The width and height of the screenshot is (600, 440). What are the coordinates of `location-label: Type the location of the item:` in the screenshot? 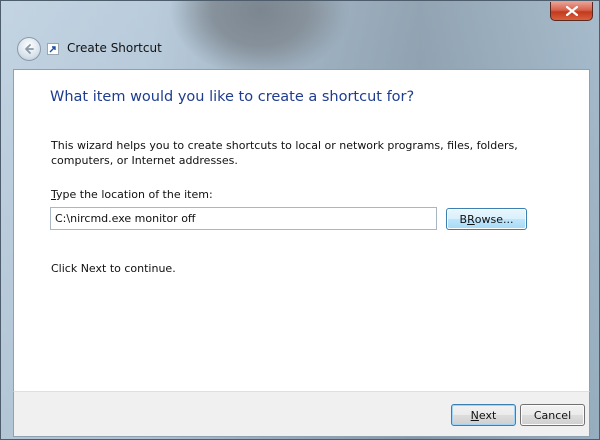 It's located at (132, 194).